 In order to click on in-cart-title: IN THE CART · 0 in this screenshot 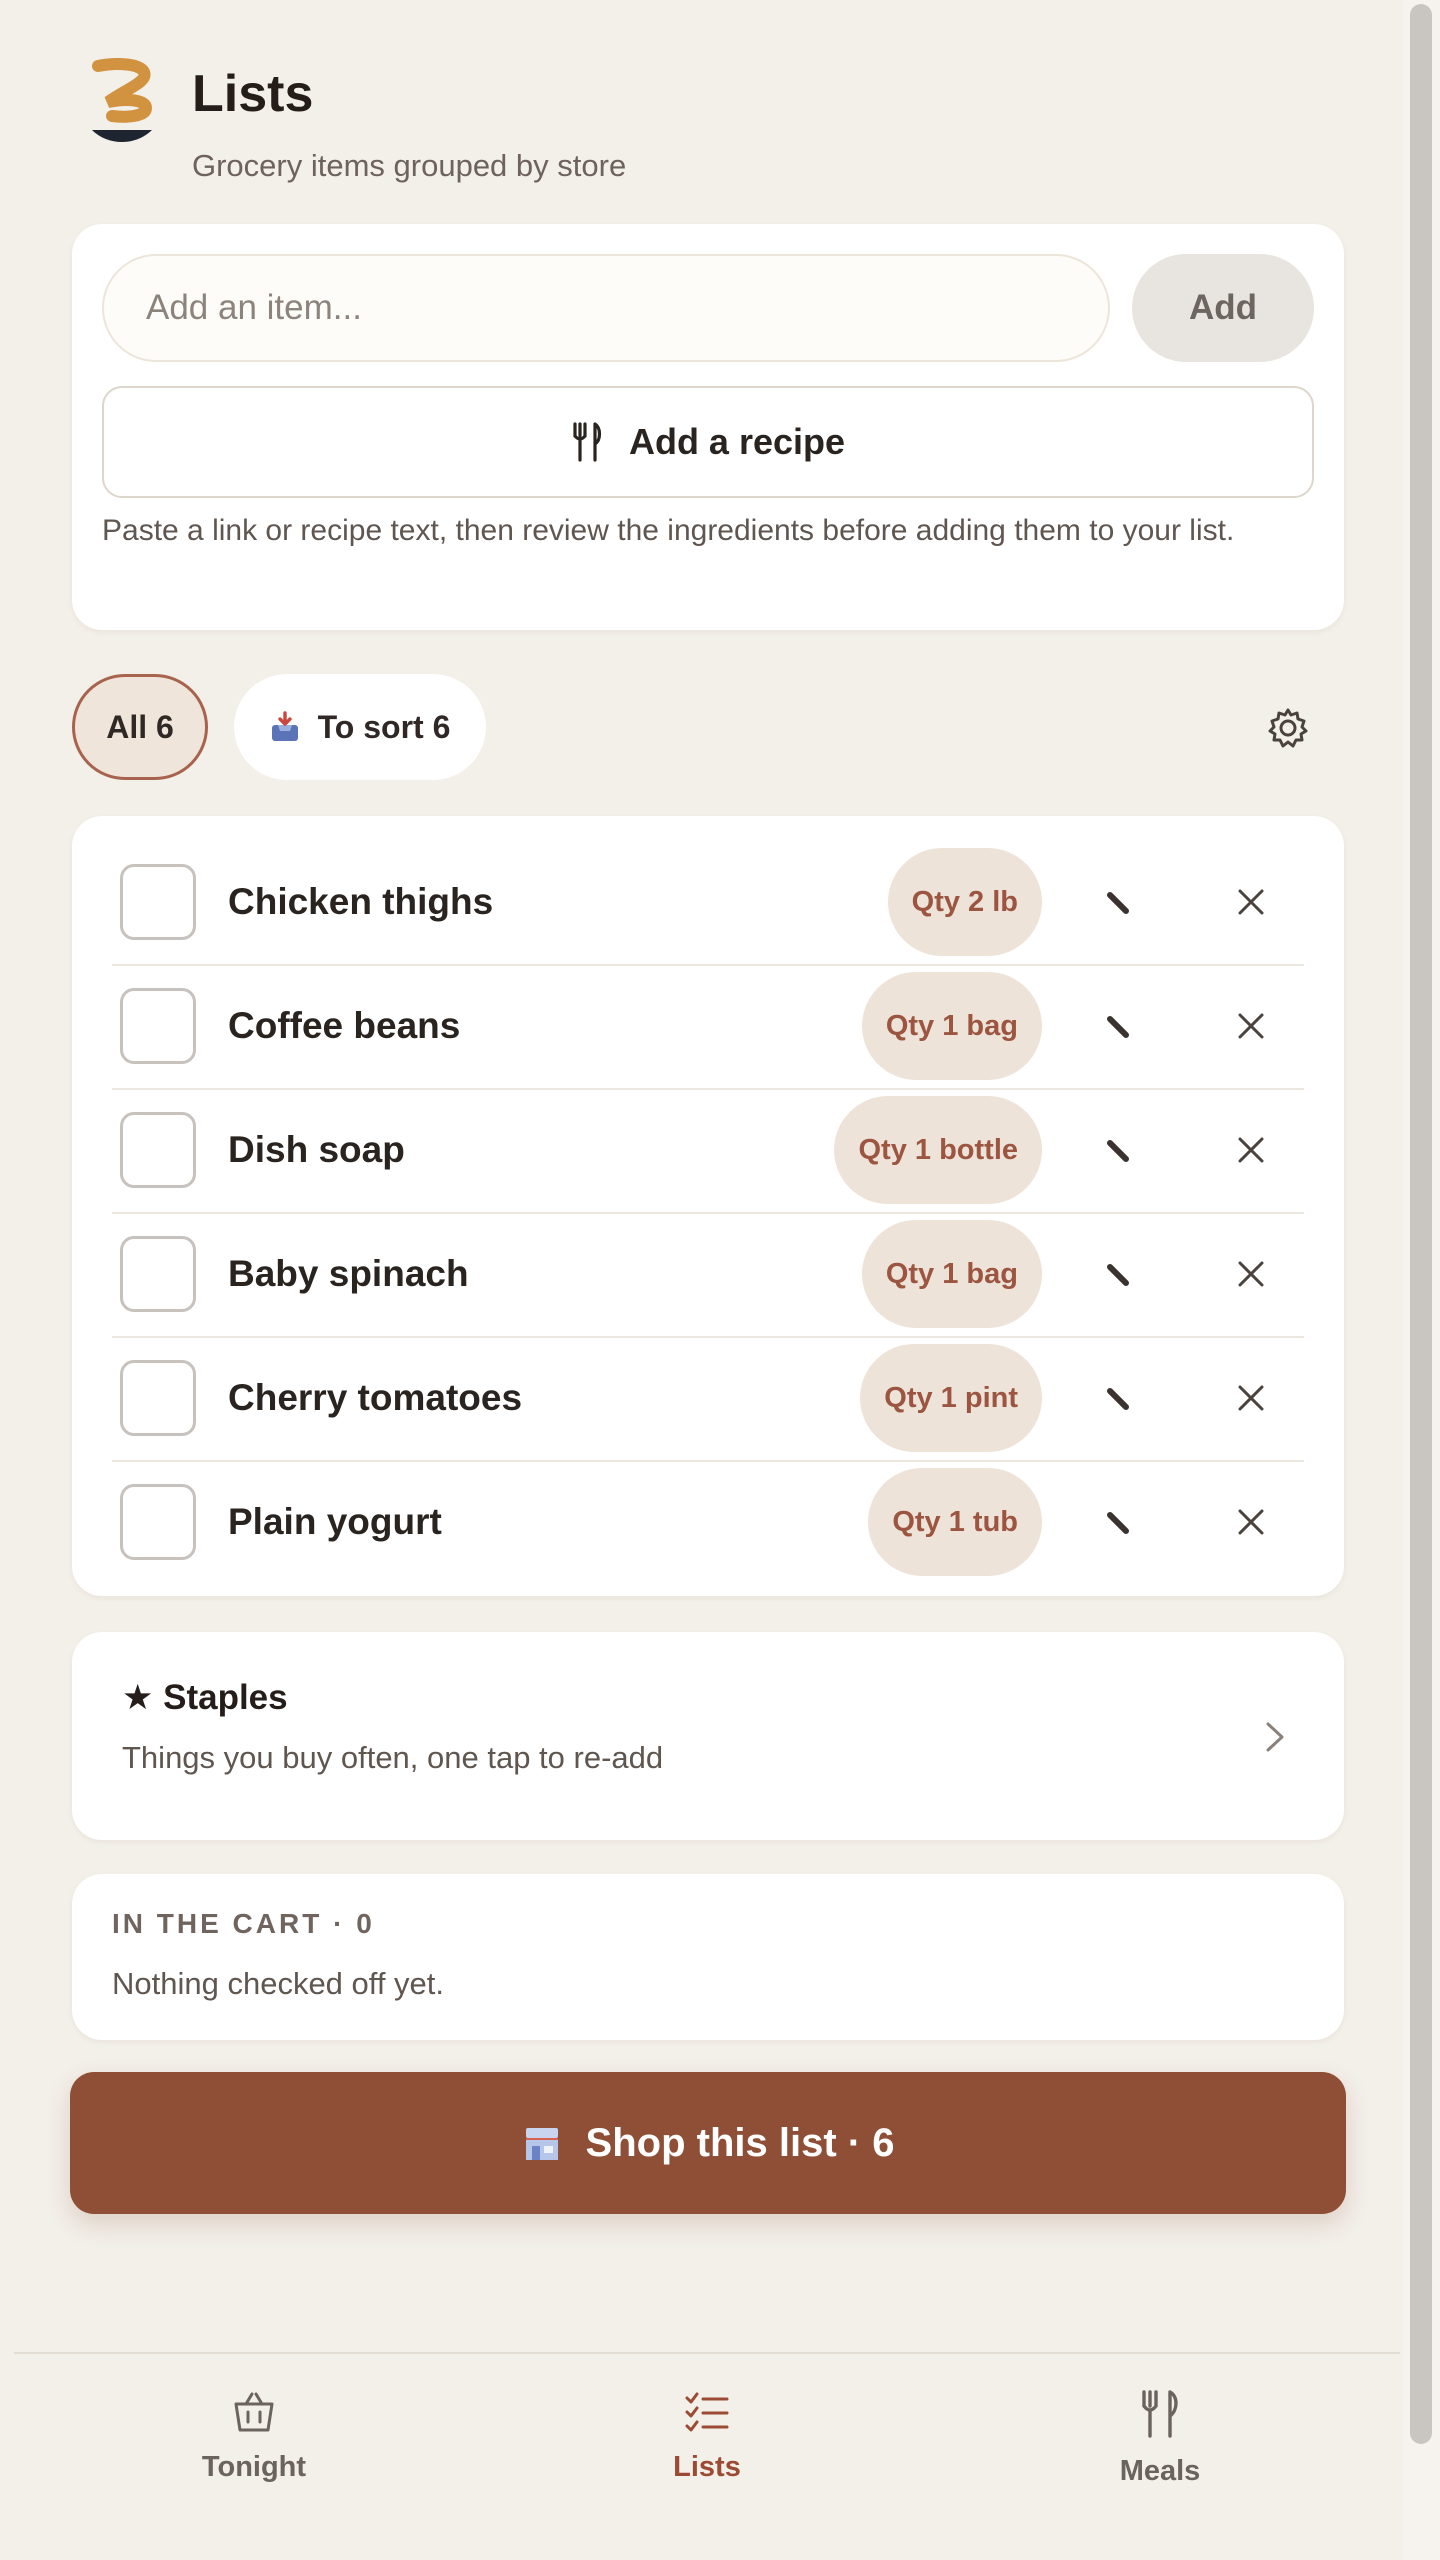, I will do `click(243, 1923)`.